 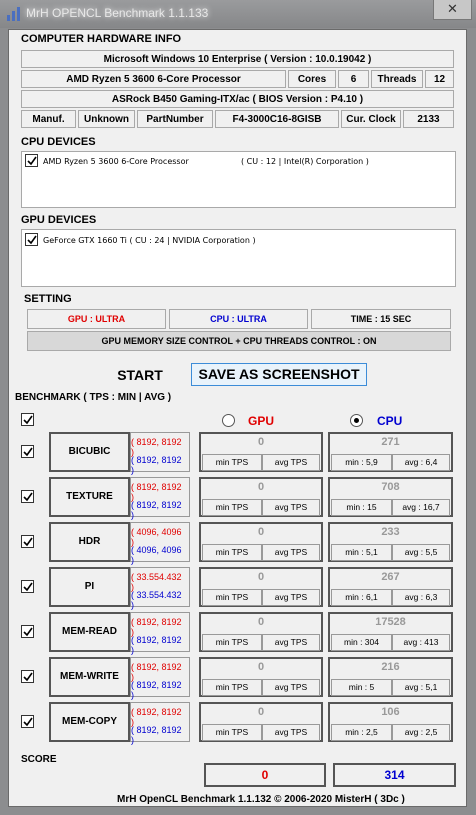 I want to click on benchmark-size: ( 33.554.432 ) ( 33.554.432 ), so click(x=160, y=588).